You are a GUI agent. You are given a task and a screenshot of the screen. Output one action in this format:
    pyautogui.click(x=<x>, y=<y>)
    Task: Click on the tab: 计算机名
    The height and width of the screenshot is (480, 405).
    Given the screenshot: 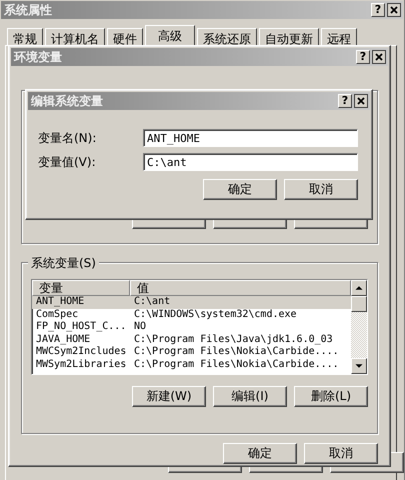 What is the action you would take?
    pyautogui.click(x=75, y=36)
    